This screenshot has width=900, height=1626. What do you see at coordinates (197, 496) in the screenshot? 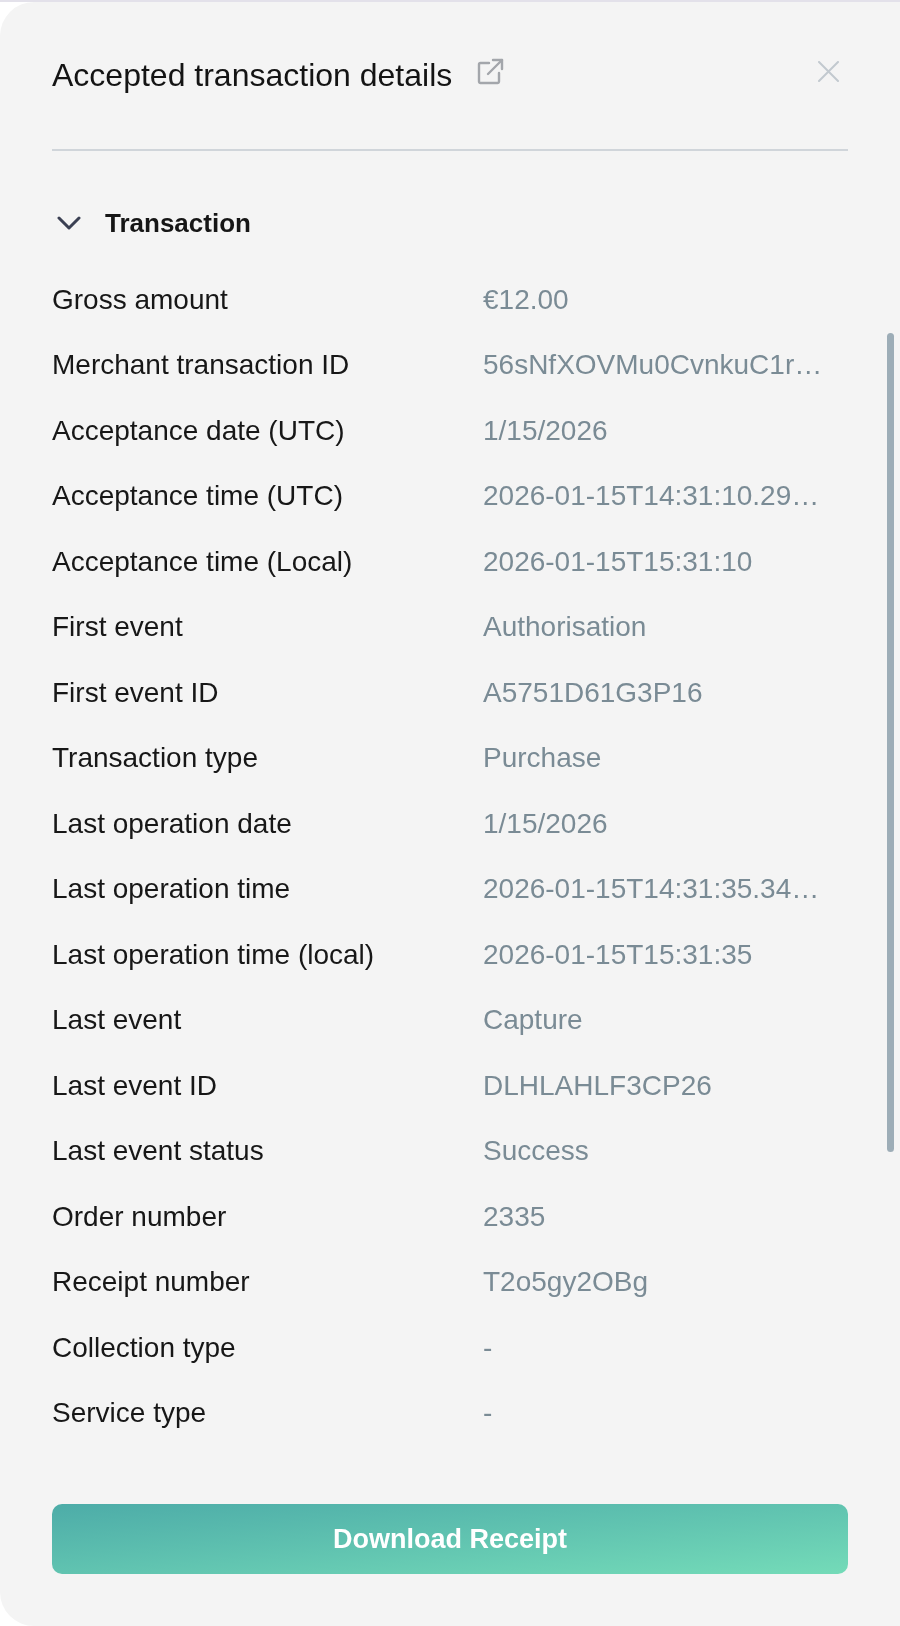
I see `detail-label: Acceptance time (UTC)` at bounding box center [197, 496].